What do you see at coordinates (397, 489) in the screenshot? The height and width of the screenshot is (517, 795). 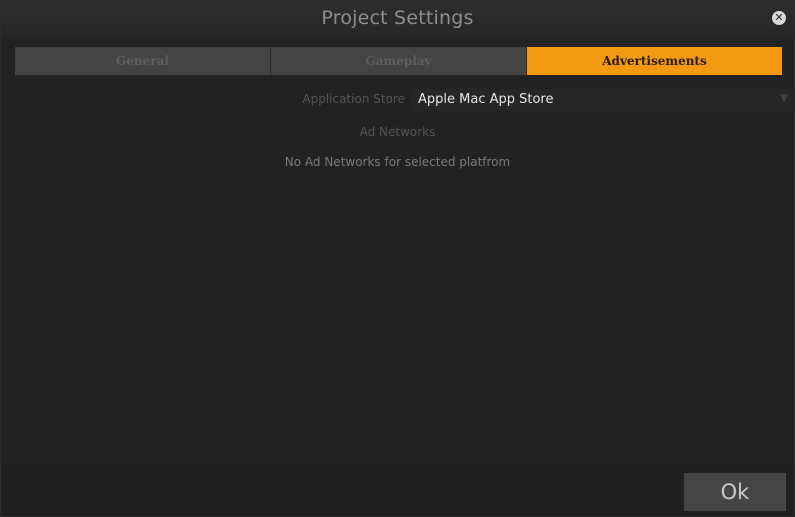 I see `dialog-footer: Ok` at bounding box center [397, 489].